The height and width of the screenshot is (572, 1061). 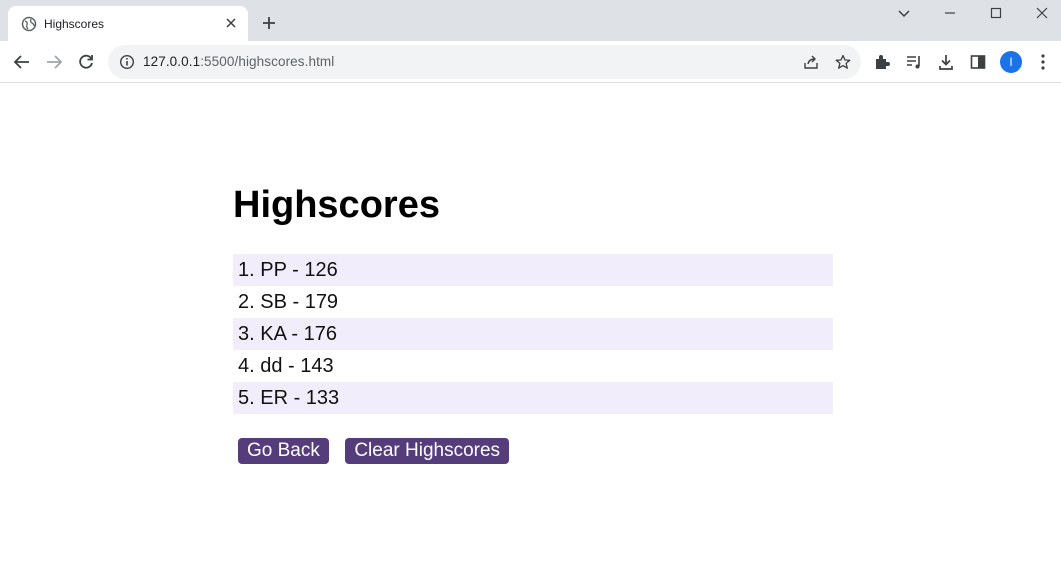 What do you see at coordinates (1042, 13) in the screenshot?
I see `close-window-icon` at bounding box center [1042, 13].